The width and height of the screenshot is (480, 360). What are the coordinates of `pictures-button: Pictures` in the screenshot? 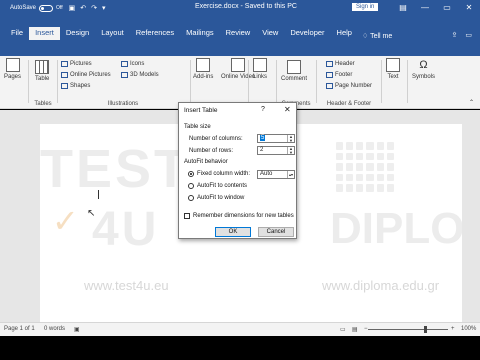 It's located at (76, 64).